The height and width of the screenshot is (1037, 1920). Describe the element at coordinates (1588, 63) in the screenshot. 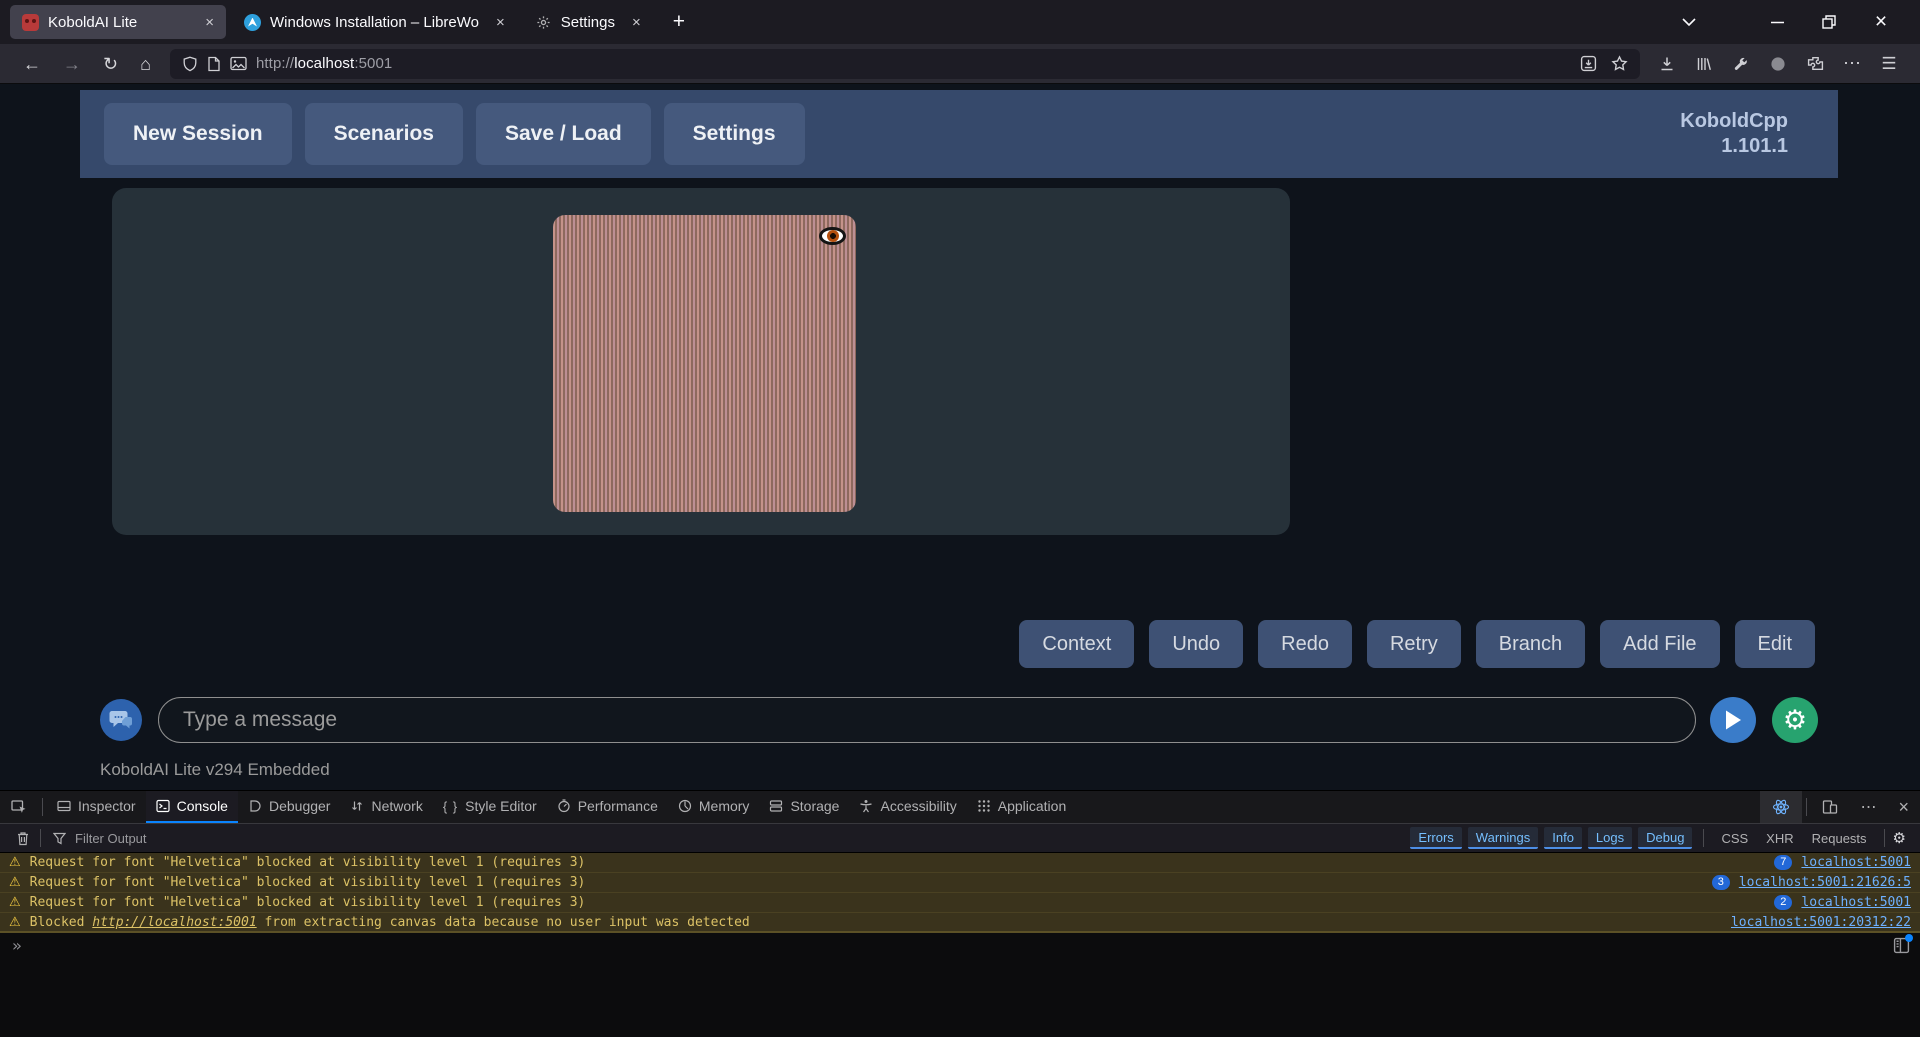

I see `save-page-icon` at that location.